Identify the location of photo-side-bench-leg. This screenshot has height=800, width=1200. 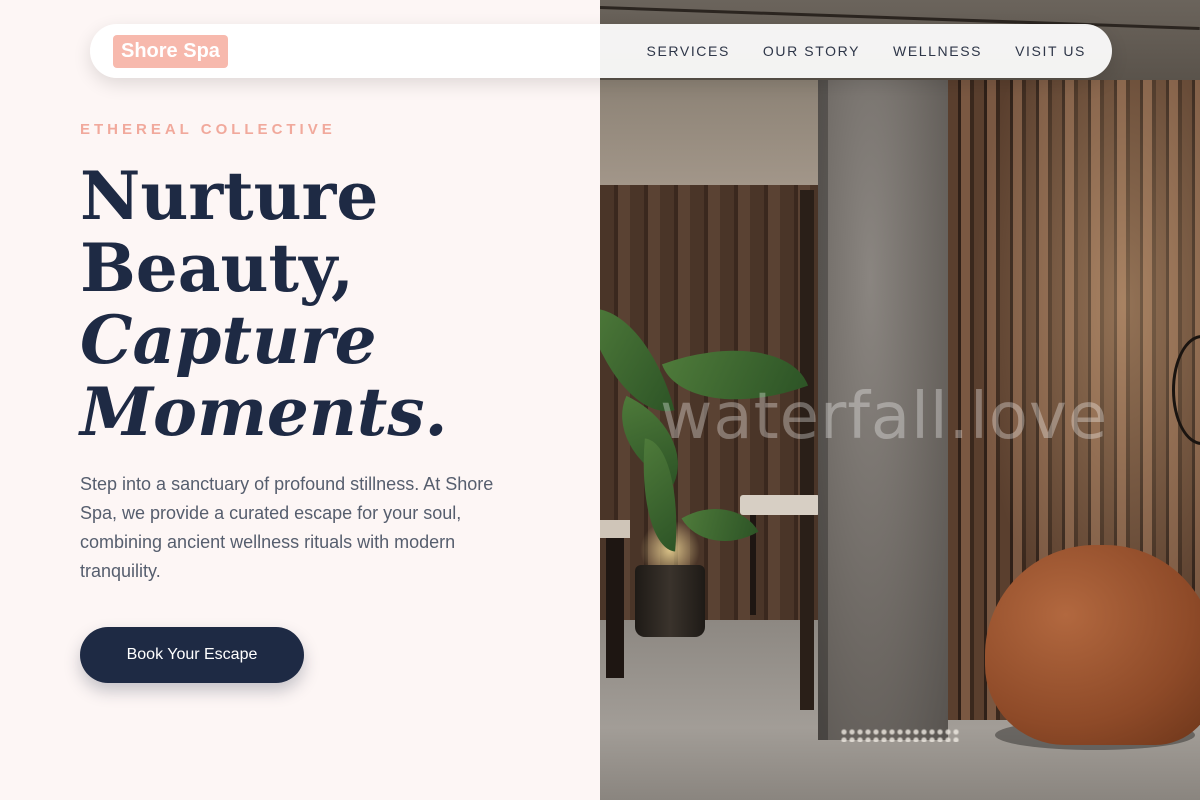
(615, 608).